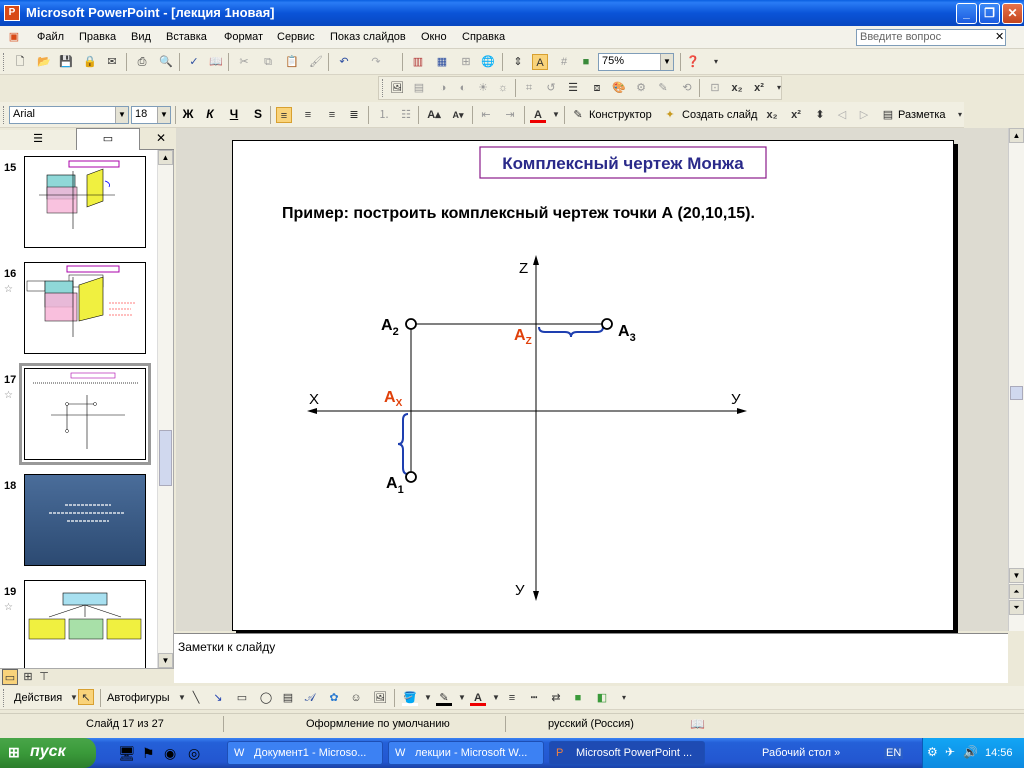 This screenshot has width=1024, height=768. Describe the element at coordinates (50, 37) in the screenshot. I see `menu-file: Файл` at that location.